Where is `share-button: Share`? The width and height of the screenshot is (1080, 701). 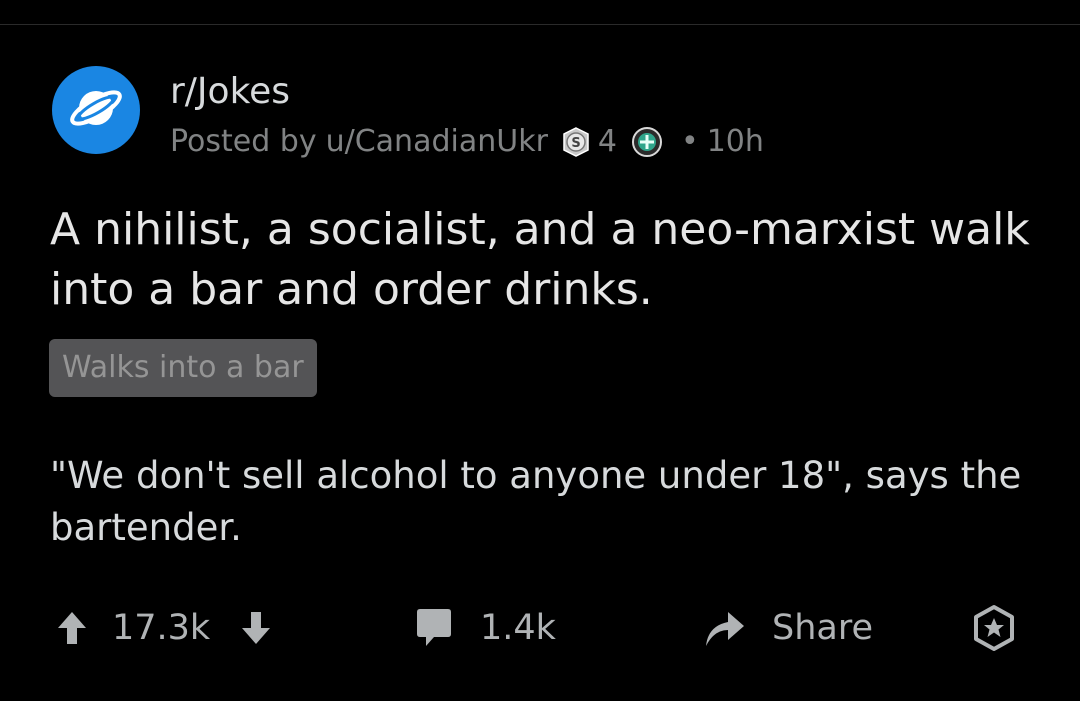 share-button: Share is located at coordinates (787, 628).